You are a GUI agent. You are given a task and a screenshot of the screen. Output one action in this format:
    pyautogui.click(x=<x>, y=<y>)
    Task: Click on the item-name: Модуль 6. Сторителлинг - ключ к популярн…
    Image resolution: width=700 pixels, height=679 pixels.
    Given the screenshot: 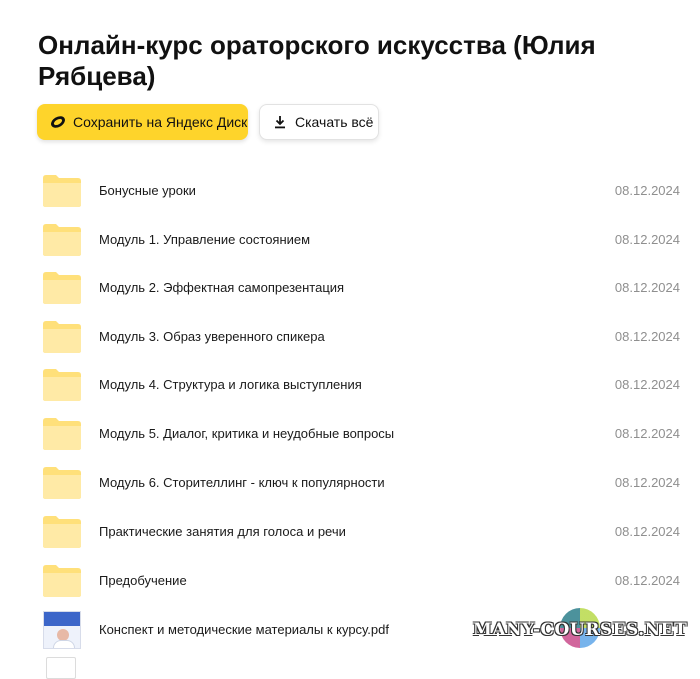 What is the action you would take?
    pyautogui.click(x=242, y=482)
    